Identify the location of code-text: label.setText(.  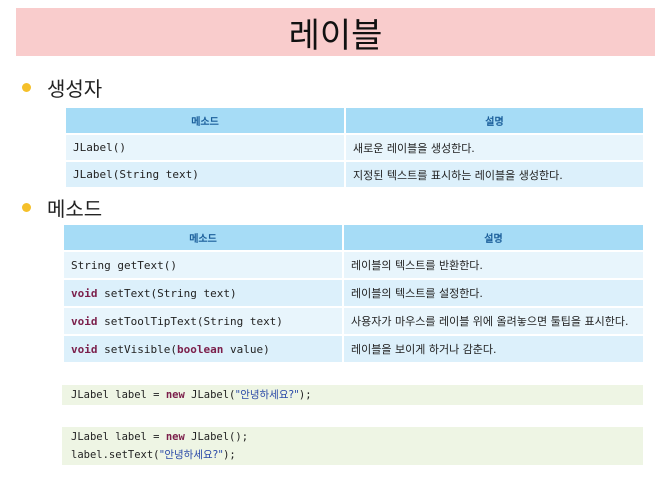
(115, 455).